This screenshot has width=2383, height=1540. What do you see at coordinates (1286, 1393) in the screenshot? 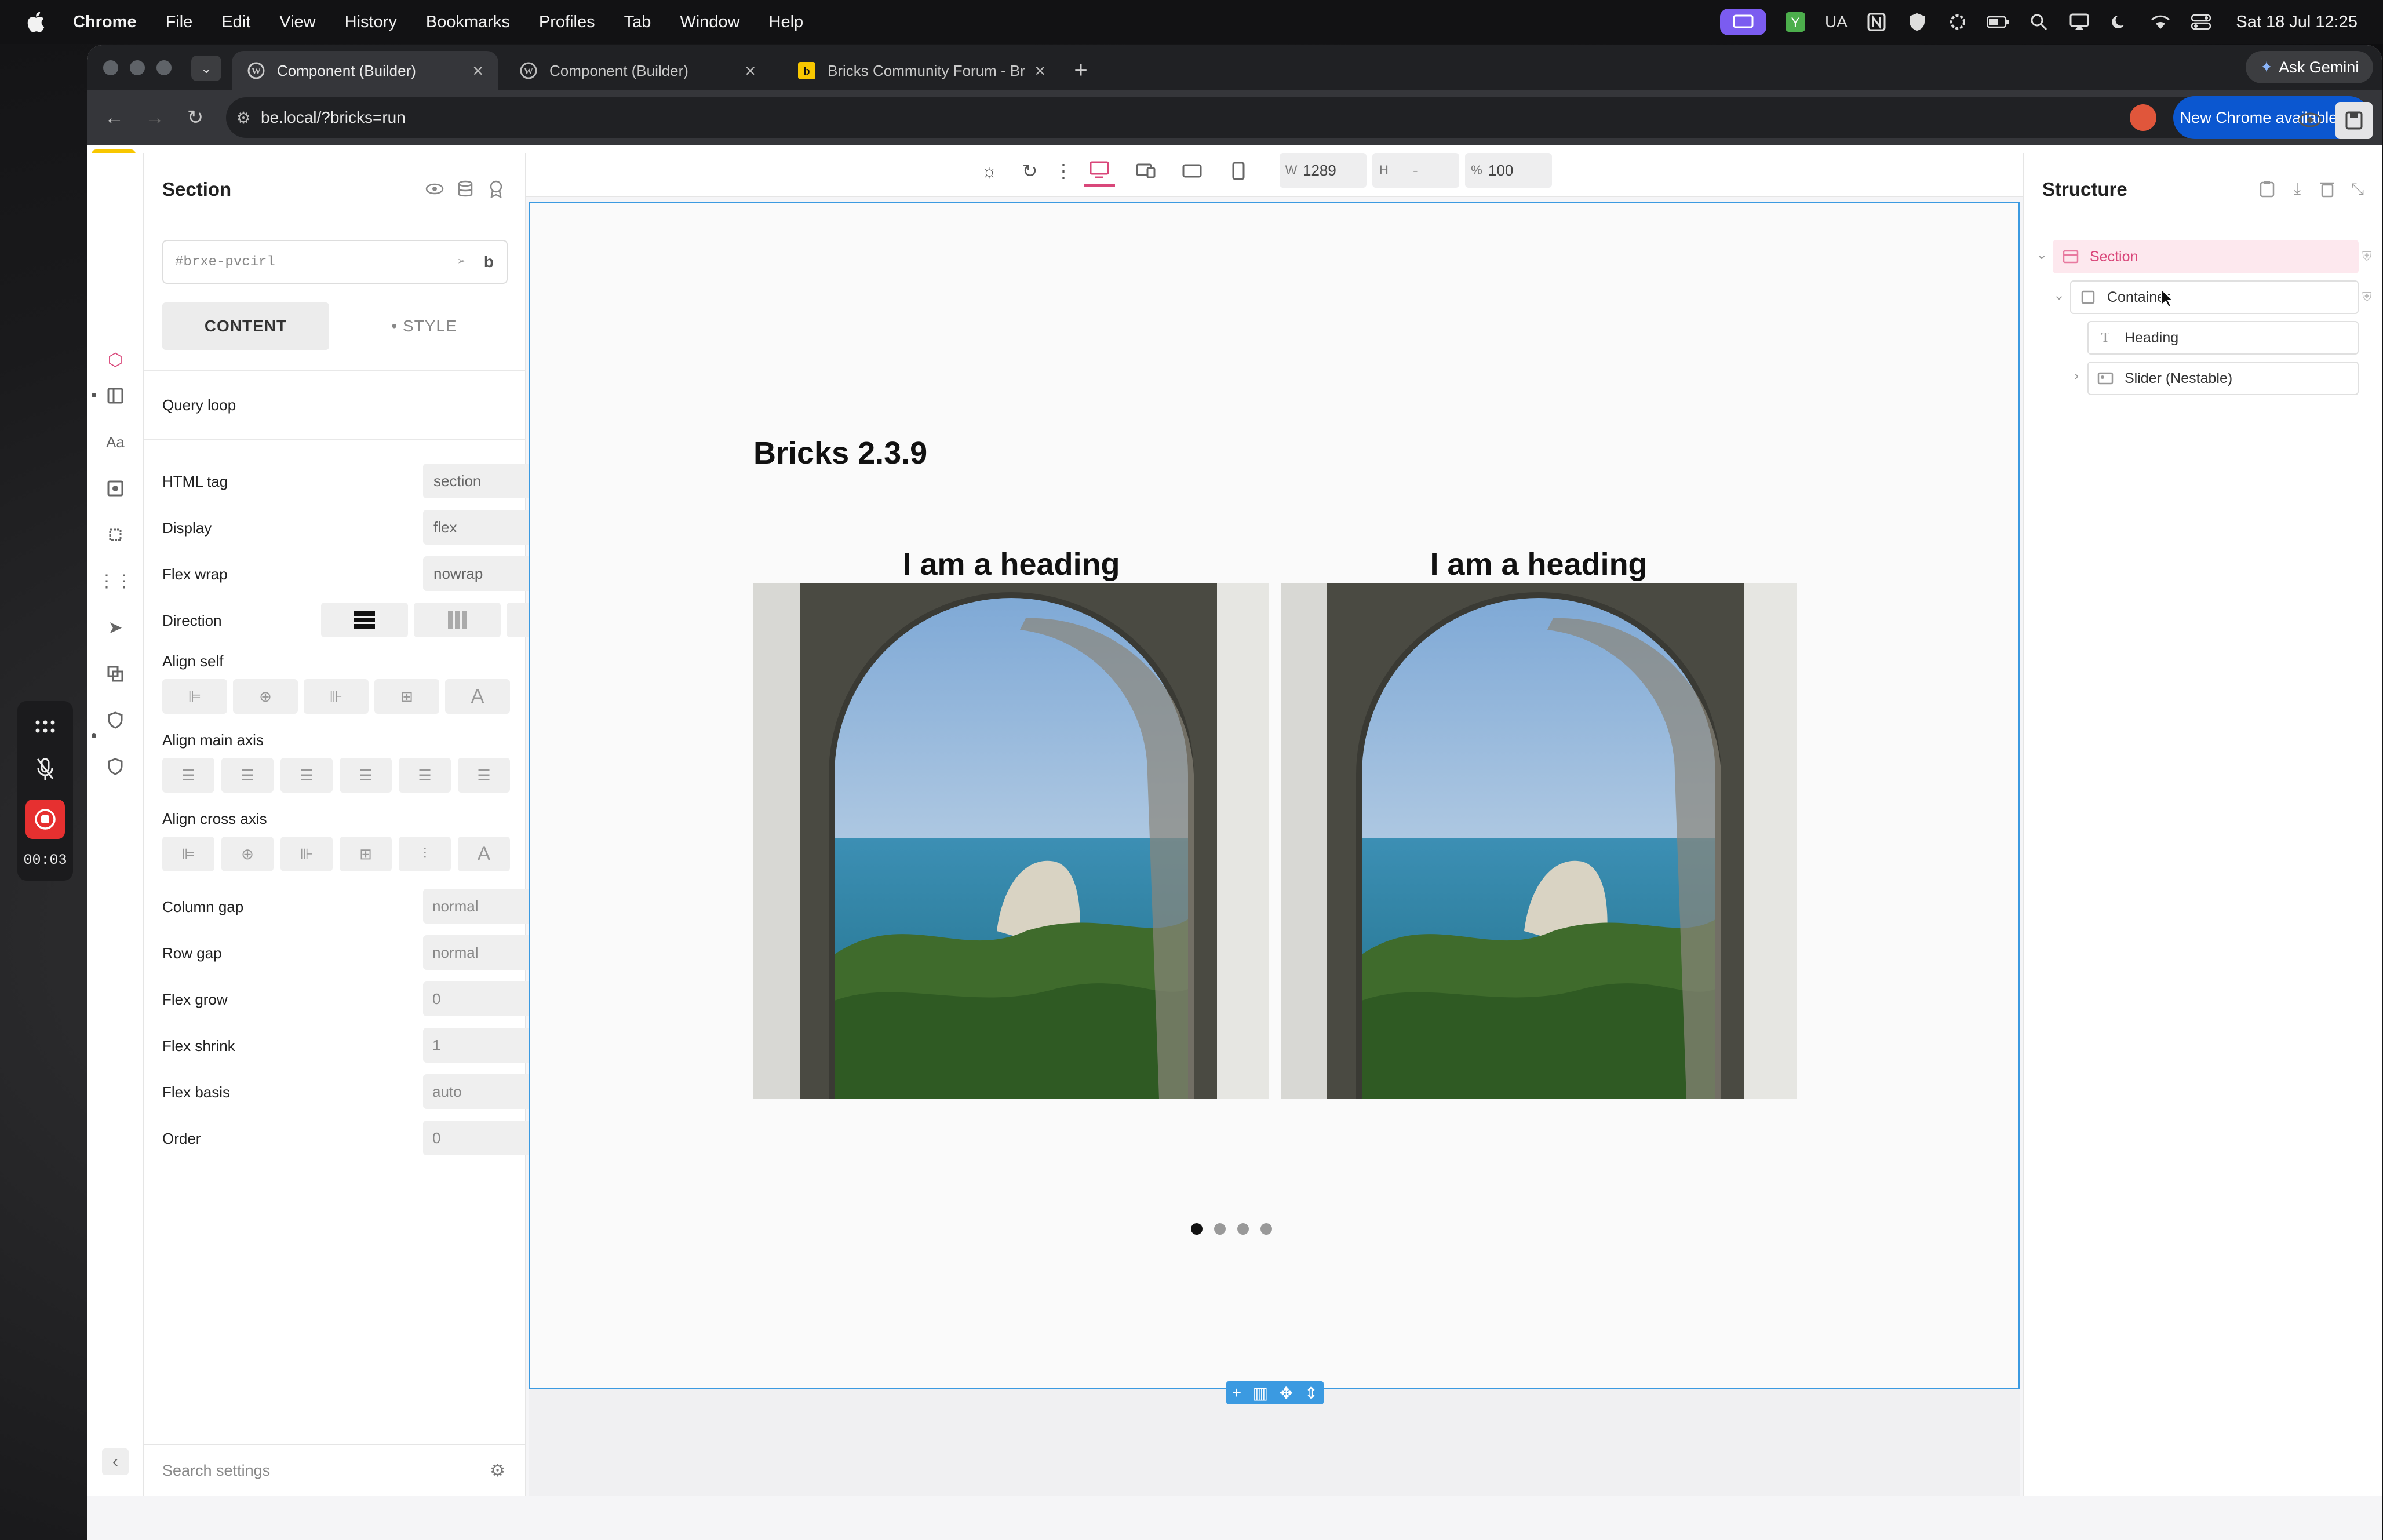
I see `move-horizontal-icon: ✥` at bounding box center [1286, 1393].